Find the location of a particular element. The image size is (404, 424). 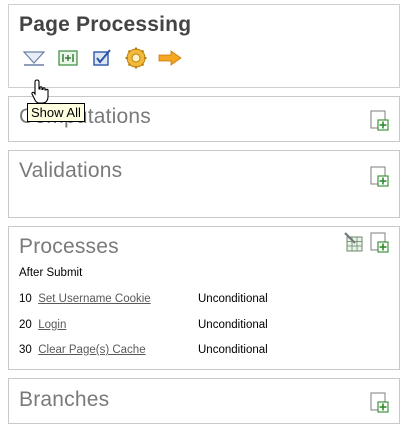

expand-icon is located at coordinates (68, 58).